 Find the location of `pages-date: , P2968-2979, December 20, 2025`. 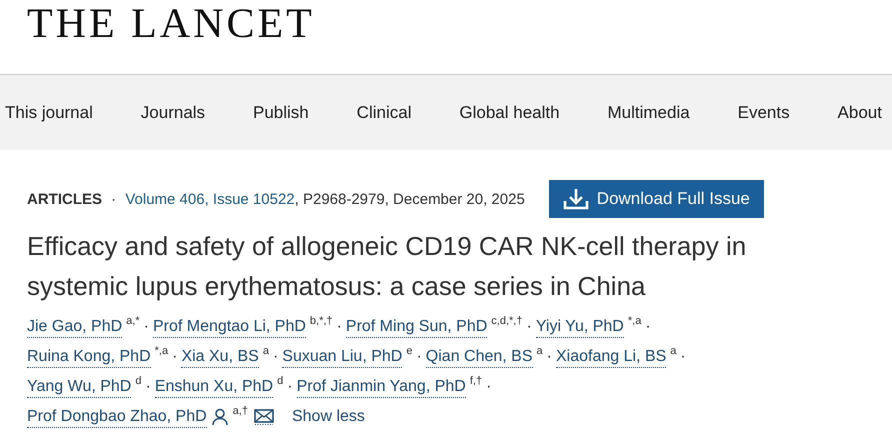

pages-date: , P2968-2979, December 20, 2025 is located at coordinates (409, 199).